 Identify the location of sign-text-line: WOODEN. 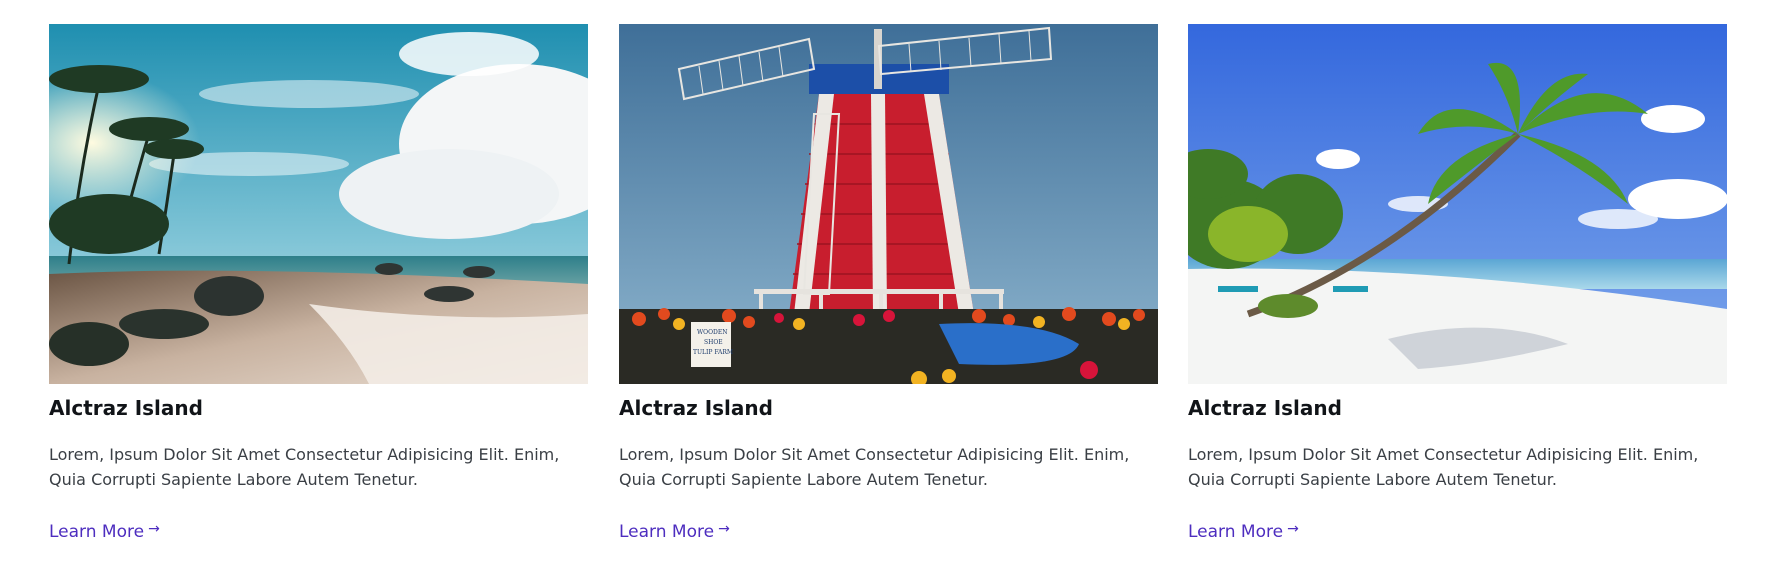
(712, 332).